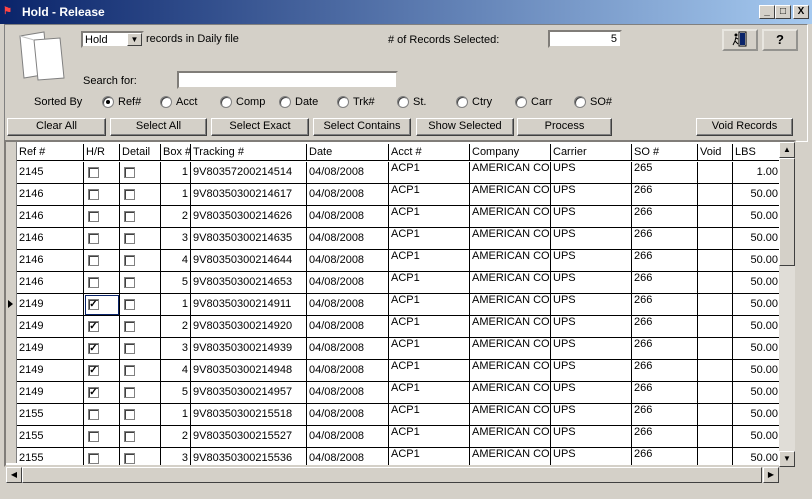 This screenshot has width=812, height=499. What do you see at coordinates (176, 261) in the screenshot?
I see `cell-box: 4` at bounding box center [176, 261].